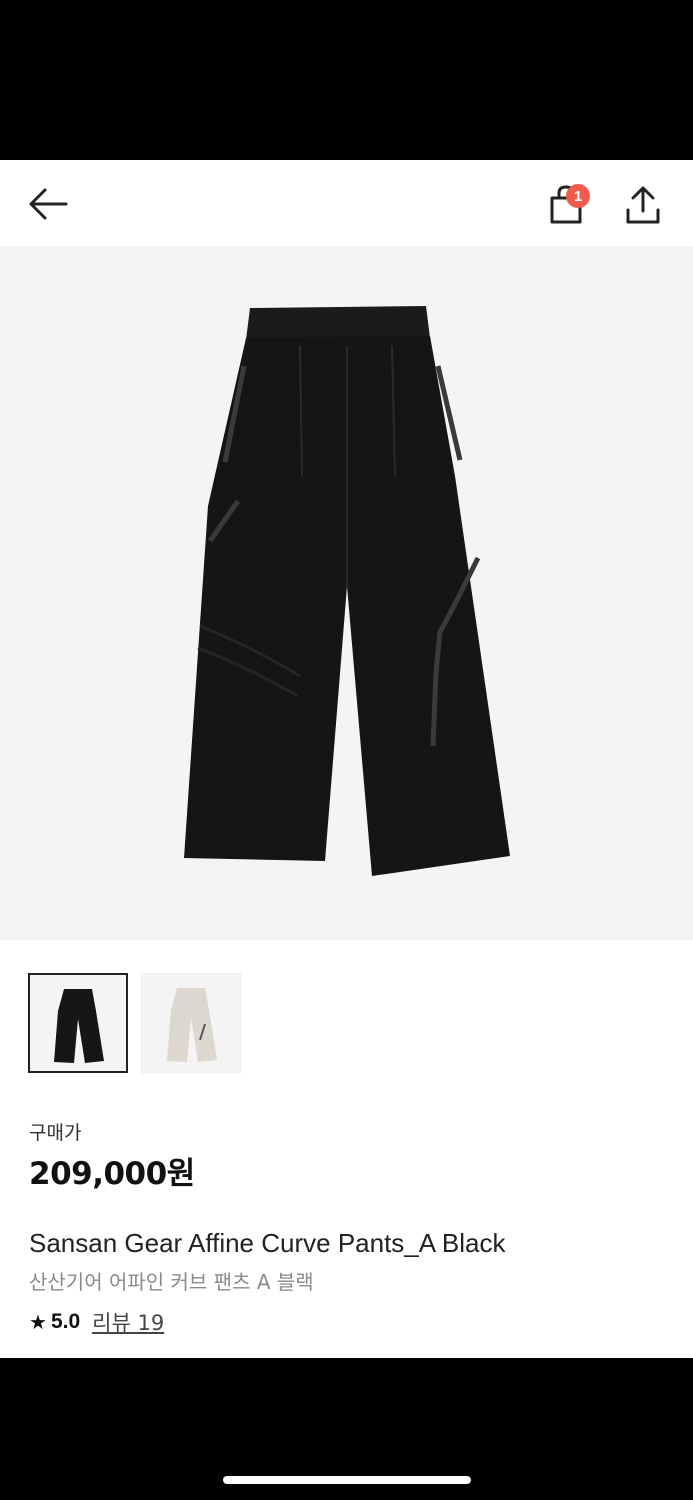 This screenshot has height=1500, width=693. Describe the element at coordinates (38, 1322) in the screenshot. I see `star-icon: ★` at that location.